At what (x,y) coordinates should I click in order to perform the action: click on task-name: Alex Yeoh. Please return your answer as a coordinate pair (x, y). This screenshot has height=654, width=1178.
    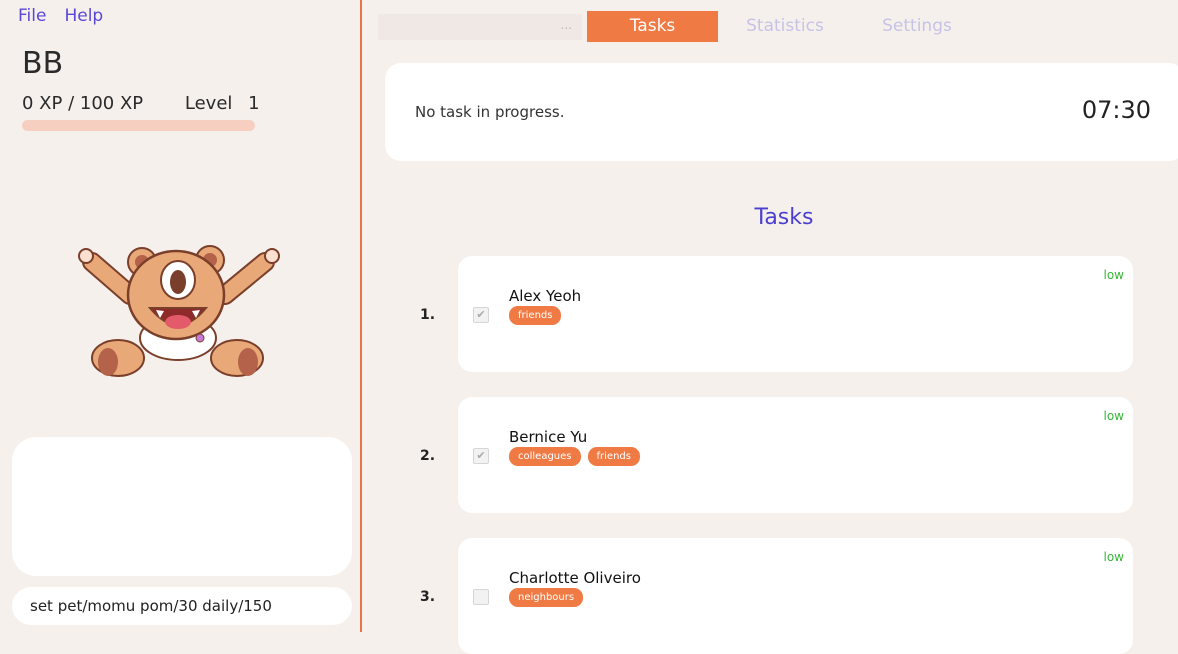
    Looking at the image, I should click on (545, 296).